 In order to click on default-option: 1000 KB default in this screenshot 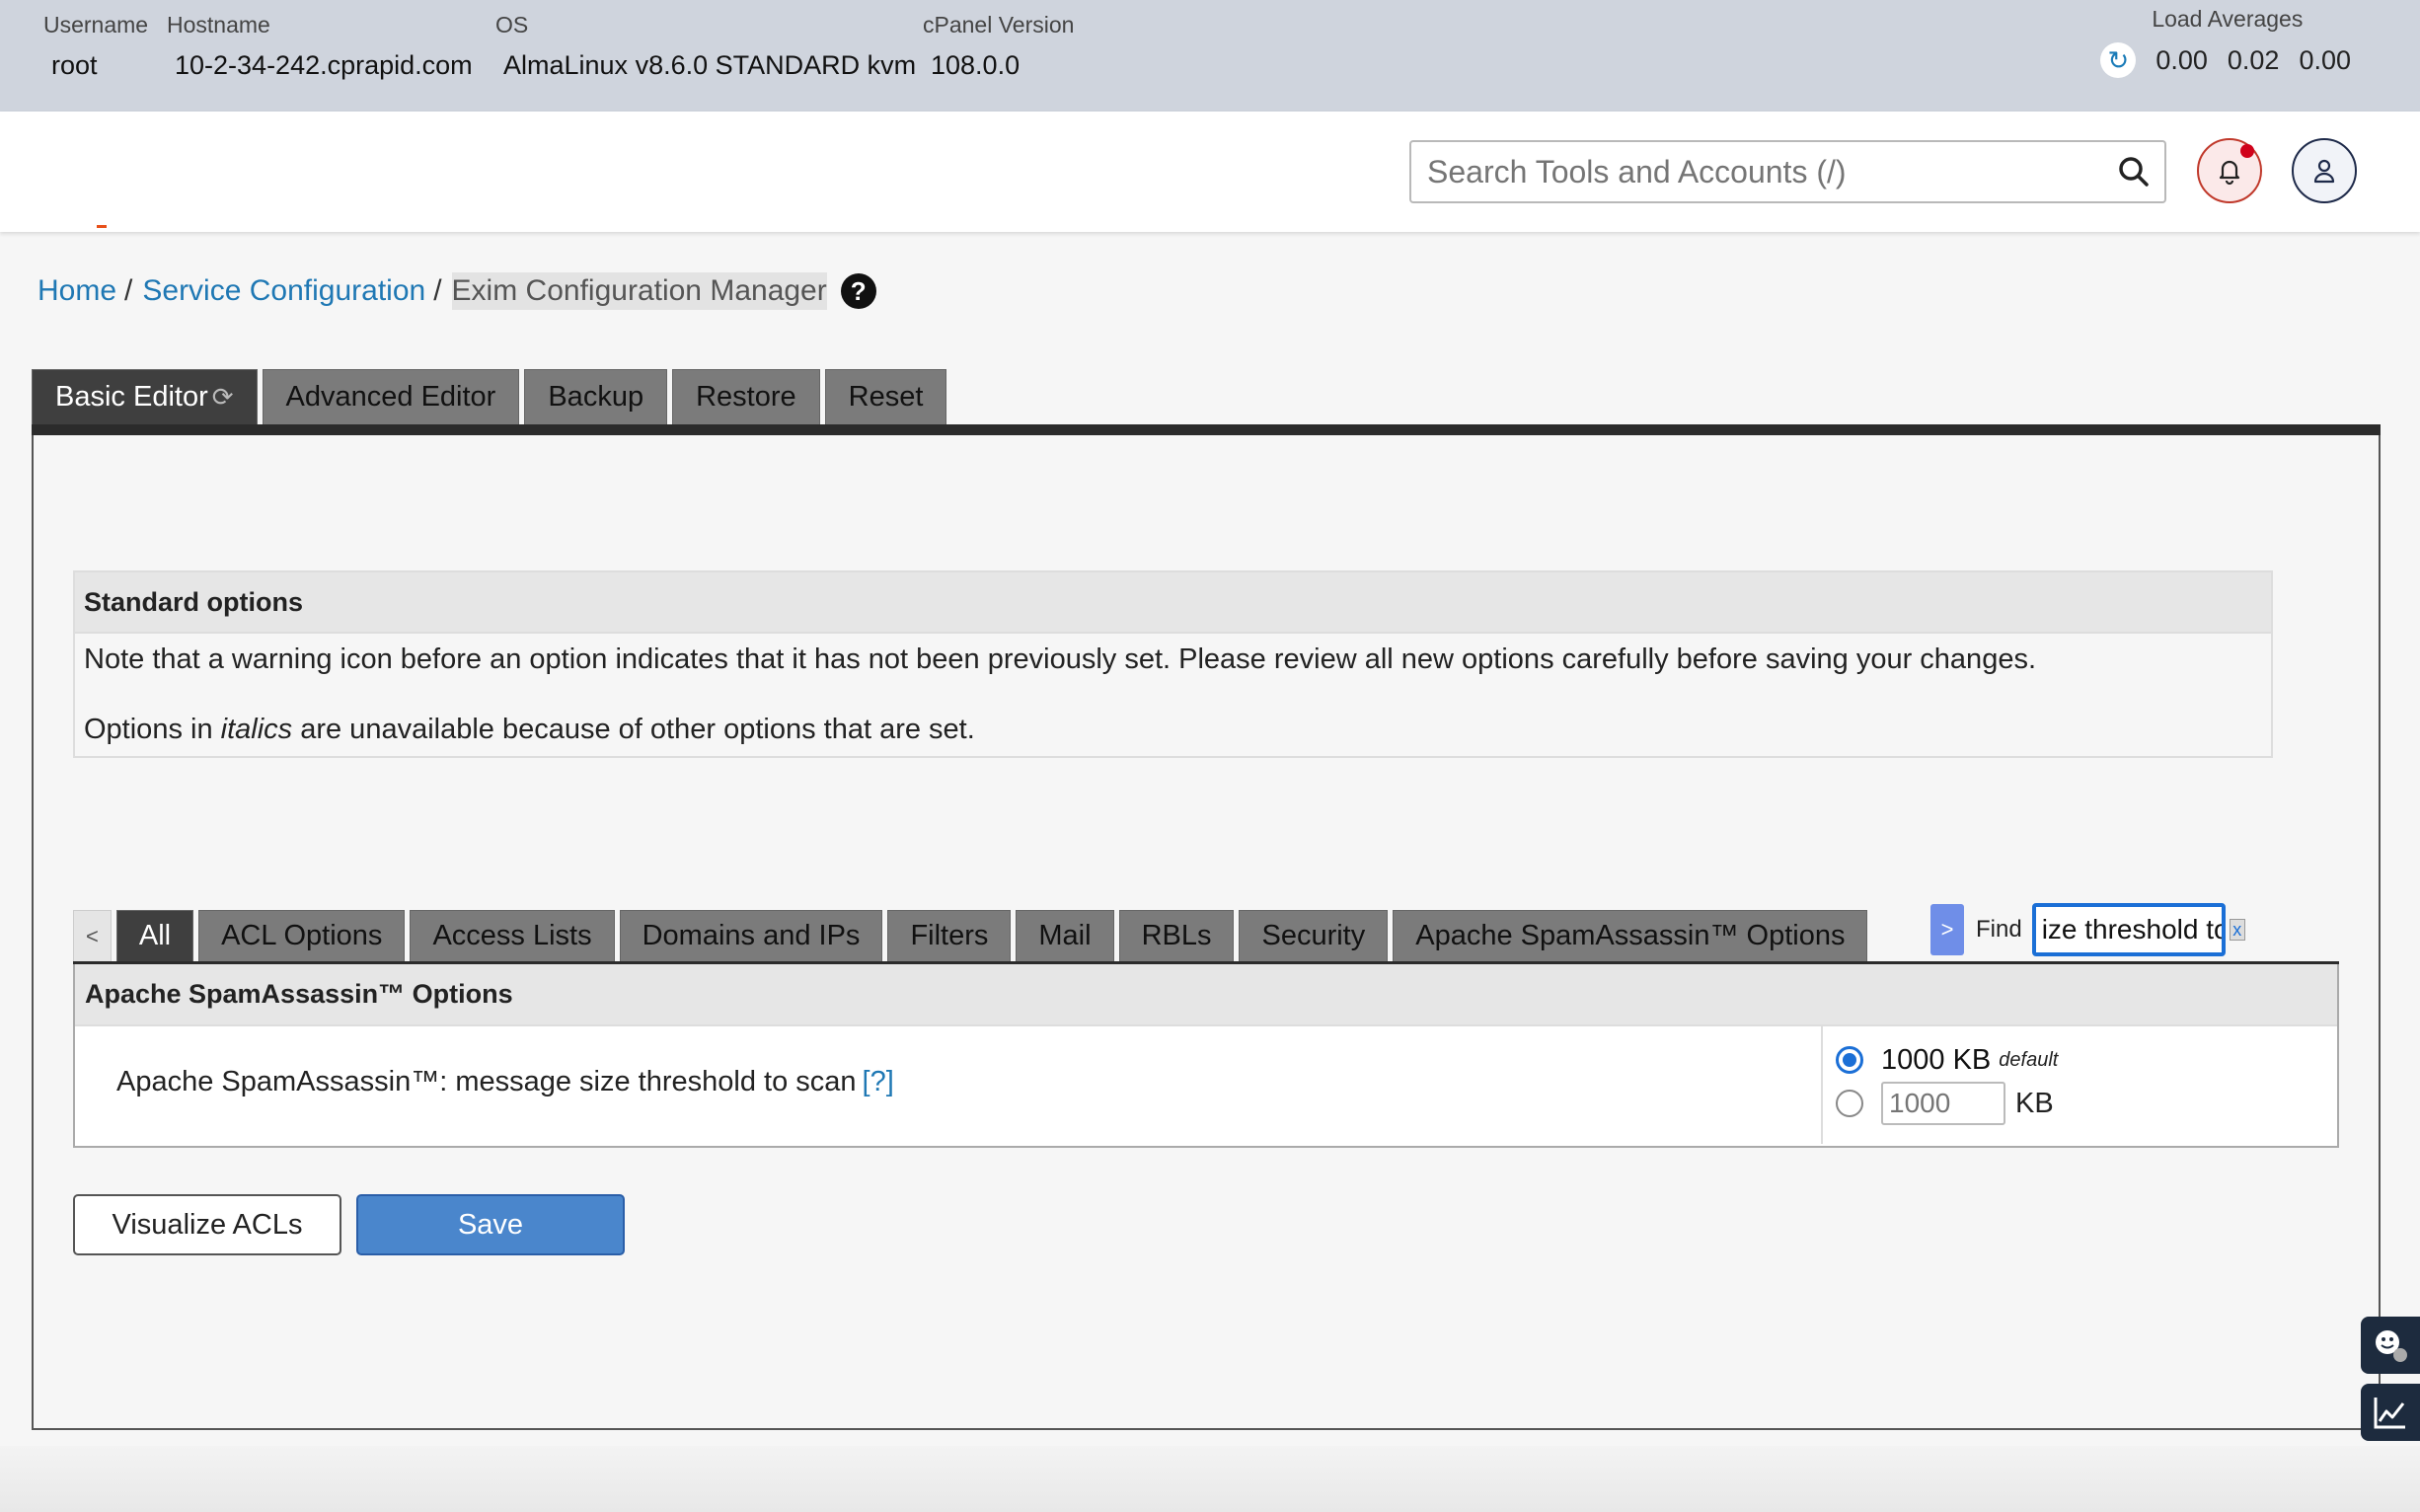, I will do `click(1947, 1060)`.